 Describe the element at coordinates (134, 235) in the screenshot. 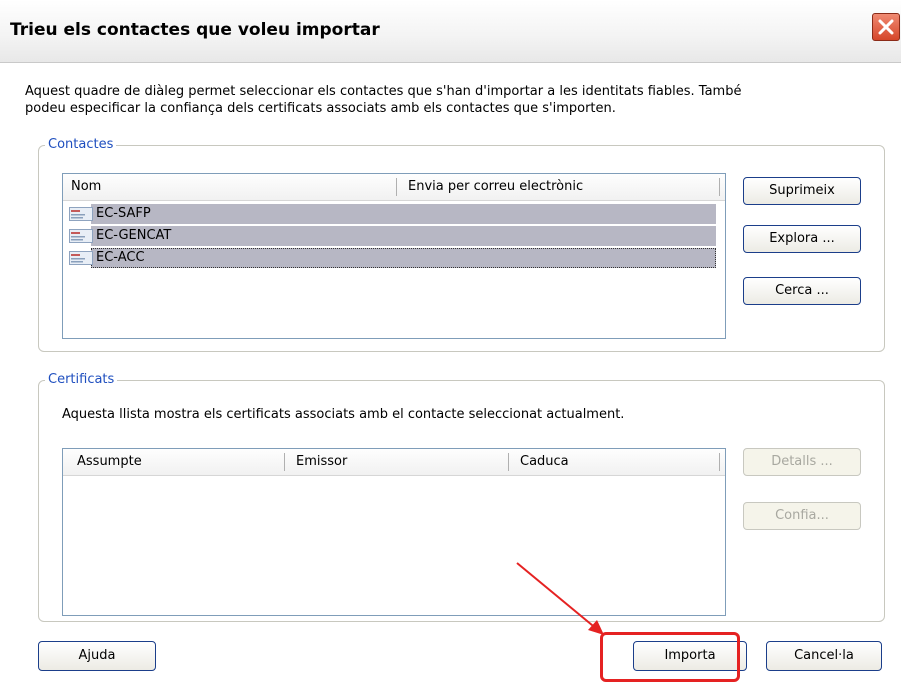

I see `contact-name: EC-GENCAT` at that location.